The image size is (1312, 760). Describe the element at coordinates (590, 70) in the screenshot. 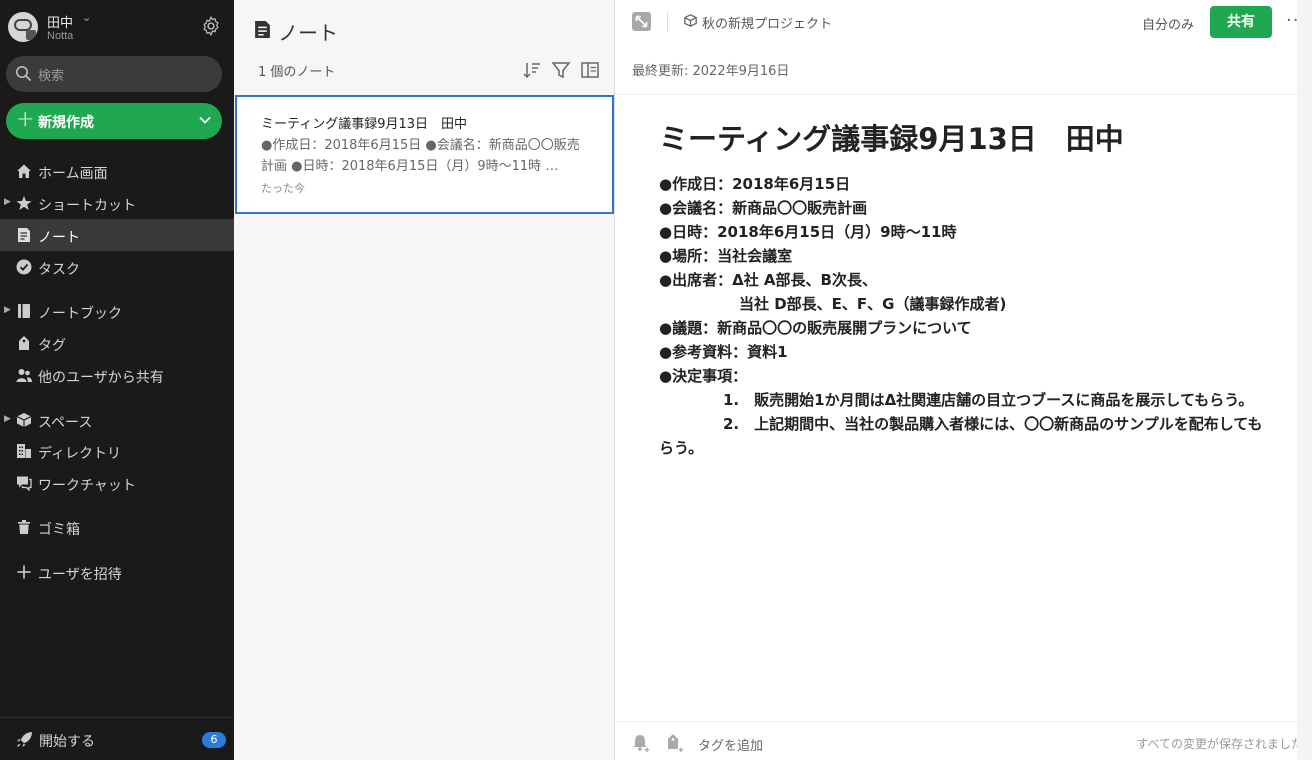

I see `view-layout-icon` at that location.